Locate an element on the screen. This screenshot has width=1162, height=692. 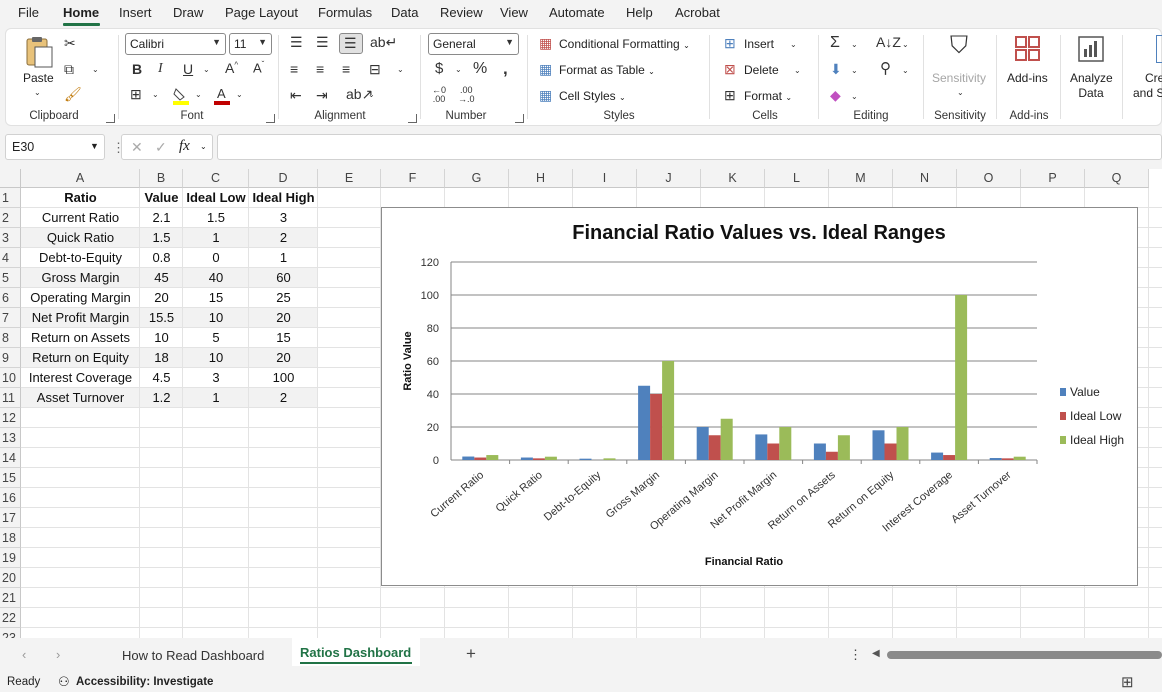
row-header-10: 10 is located at coordinates (10, 378).